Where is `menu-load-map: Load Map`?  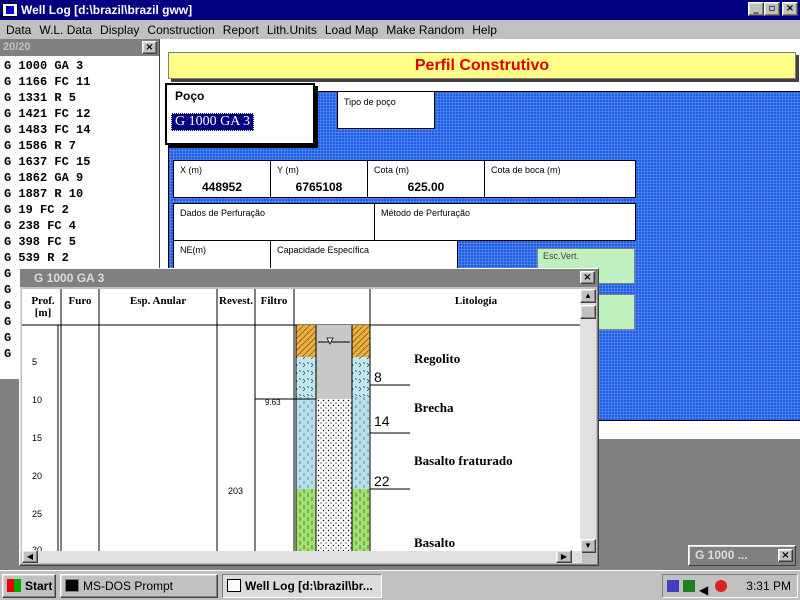
menu-load-map: Load Map is located at coordinates (351, 30).